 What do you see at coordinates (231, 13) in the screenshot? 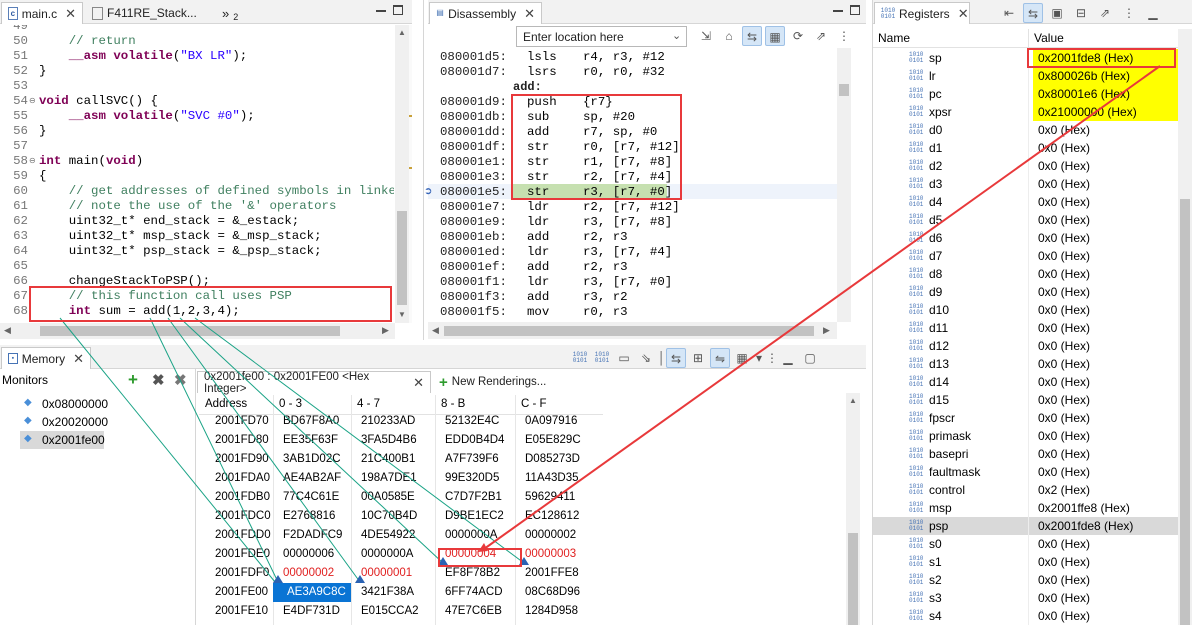
I see `tab-overflow: » 2` at bounding box center [231, 13].